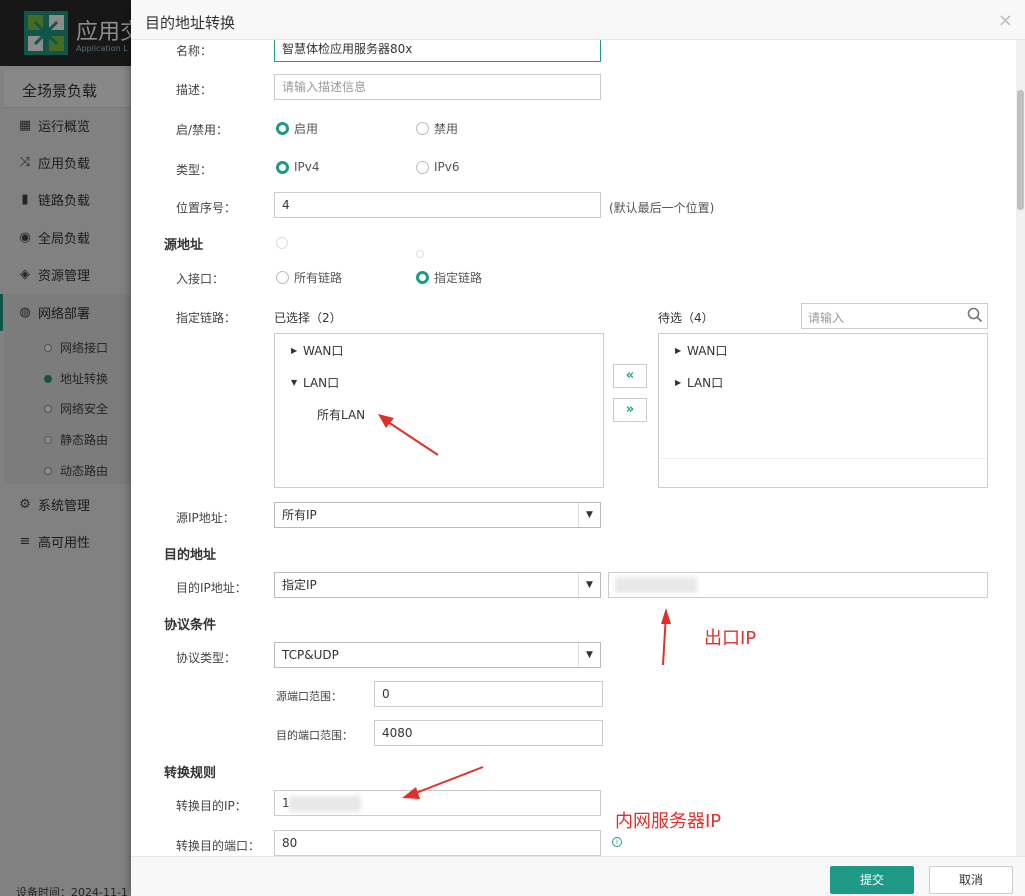 The height and width of the screenshot is (896, 1025). Describe the element at coordinates (578, 20) in the screenshot. I see `dialog-header: 目的地址转换 ×` at that location.